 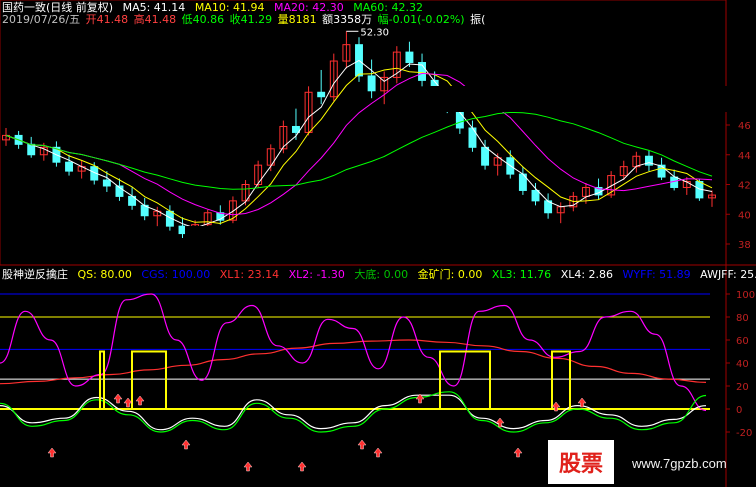 What do you see at coordinates (742, 341) in the screenshot?
I see `bottom-tick-label: 60` at bounding box center [742, 341].